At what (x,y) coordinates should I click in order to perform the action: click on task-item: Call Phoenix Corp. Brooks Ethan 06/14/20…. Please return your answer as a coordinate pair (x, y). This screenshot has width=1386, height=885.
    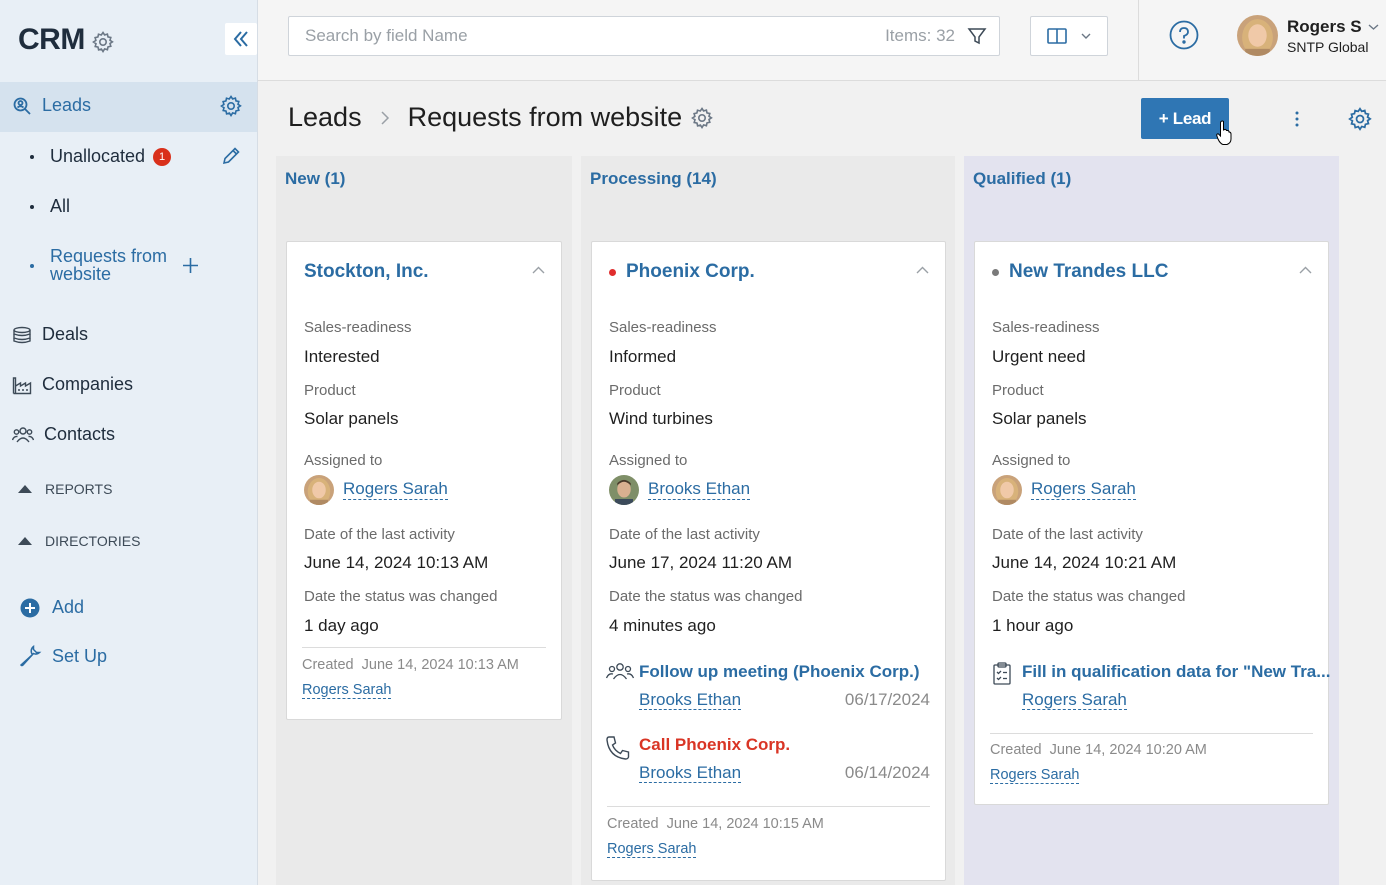
    Looking at the image, I should click on (767, 765).